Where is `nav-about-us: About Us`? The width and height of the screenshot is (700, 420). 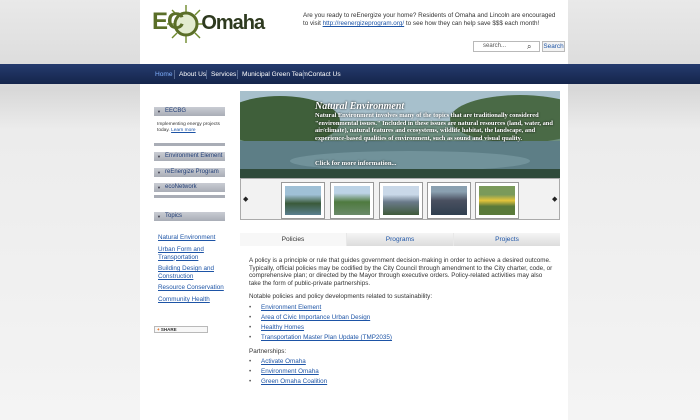
nav-about-us: About Us is located at coordinates (192, 74).